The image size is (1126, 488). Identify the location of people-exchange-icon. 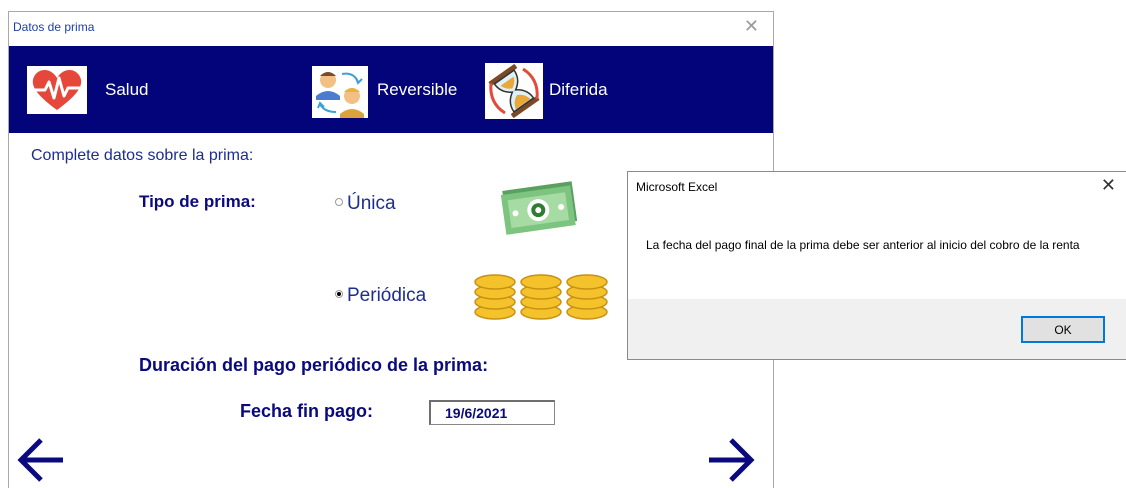
(340, 92).